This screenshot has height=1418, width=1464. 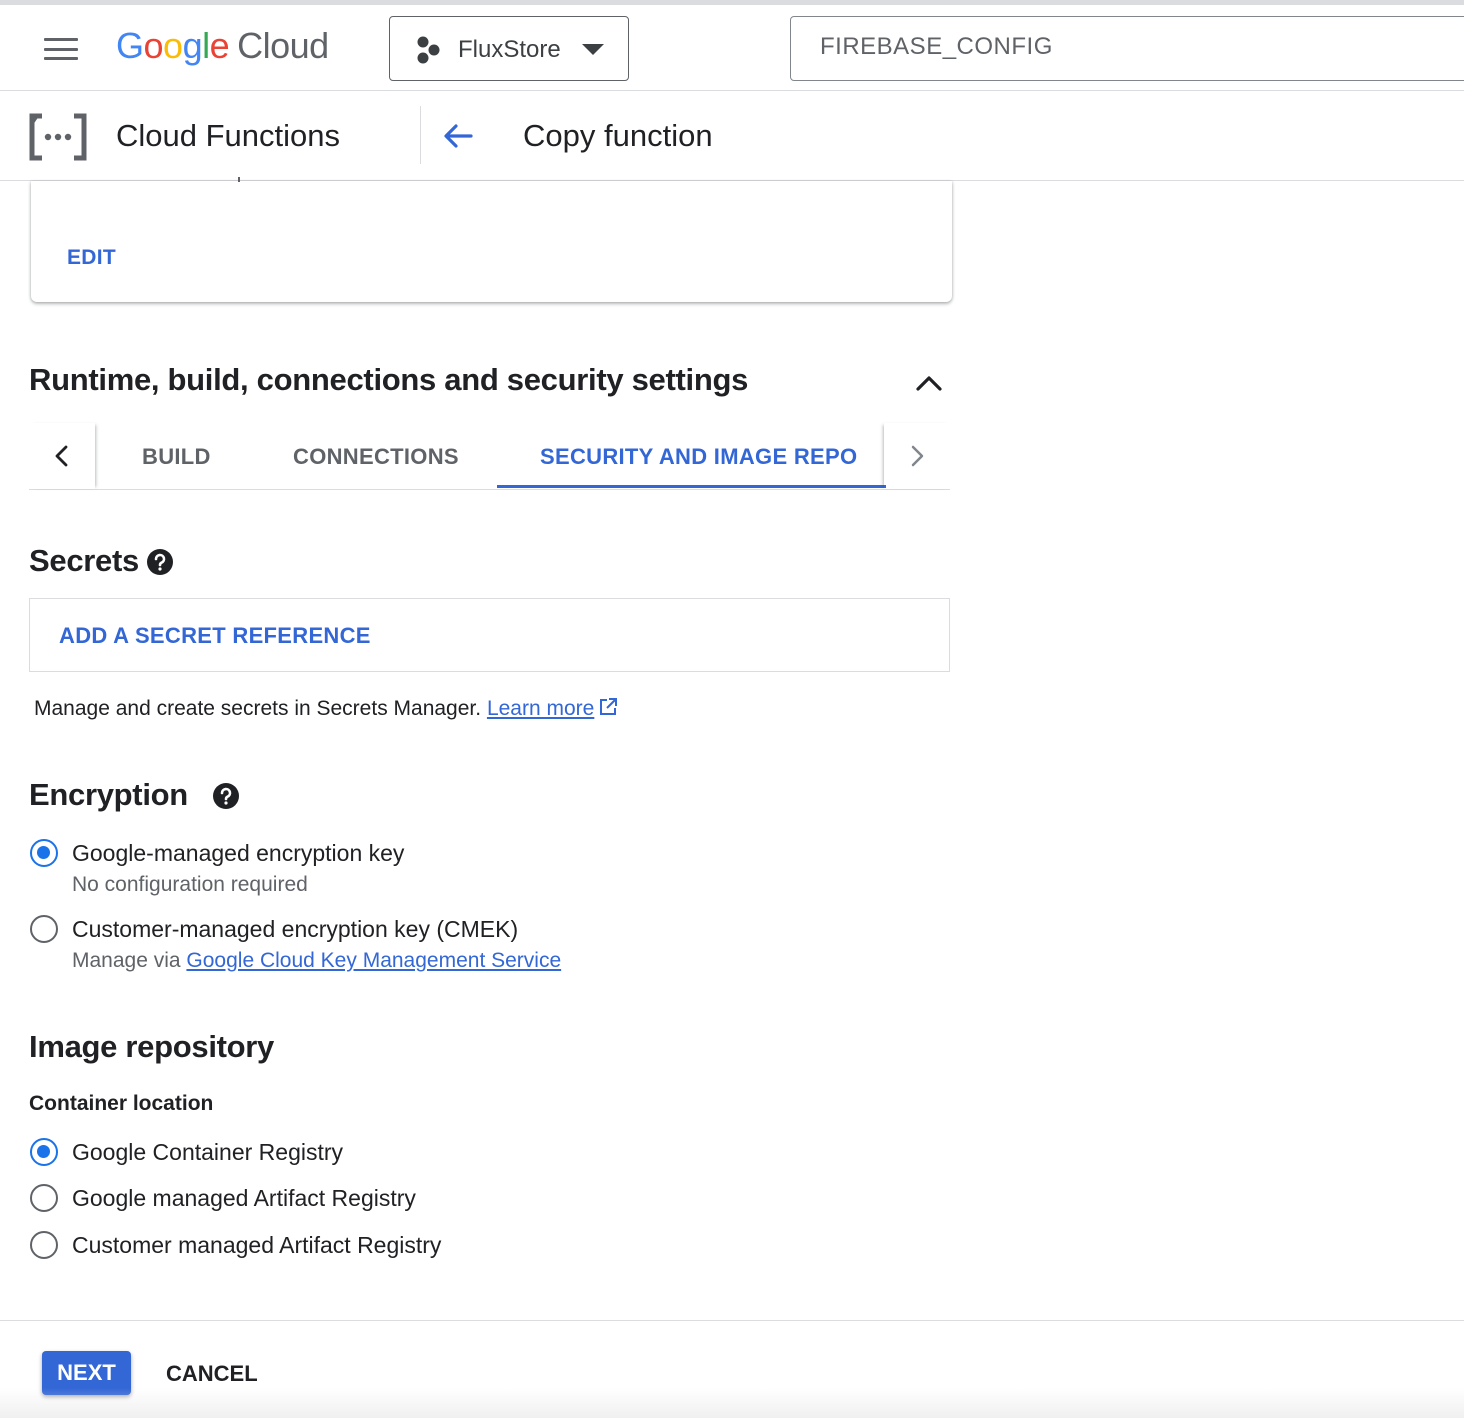 What do you see at coordinates (489, 635) in the screenshot?
I see `secrets-container: ADD A SECRET REFERENCE` at bounding box center [489, 635].